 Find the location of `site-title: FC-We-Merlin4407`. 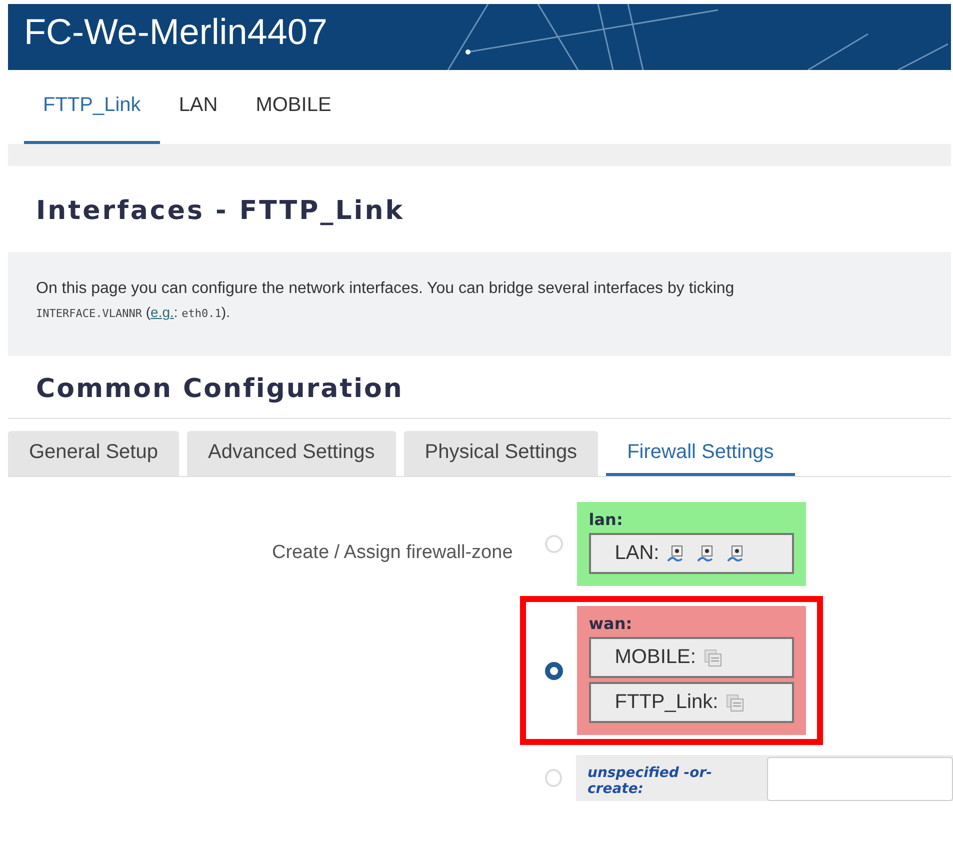

site-title: FC-We-Merlin4407 is located at coordinates (175, 31).